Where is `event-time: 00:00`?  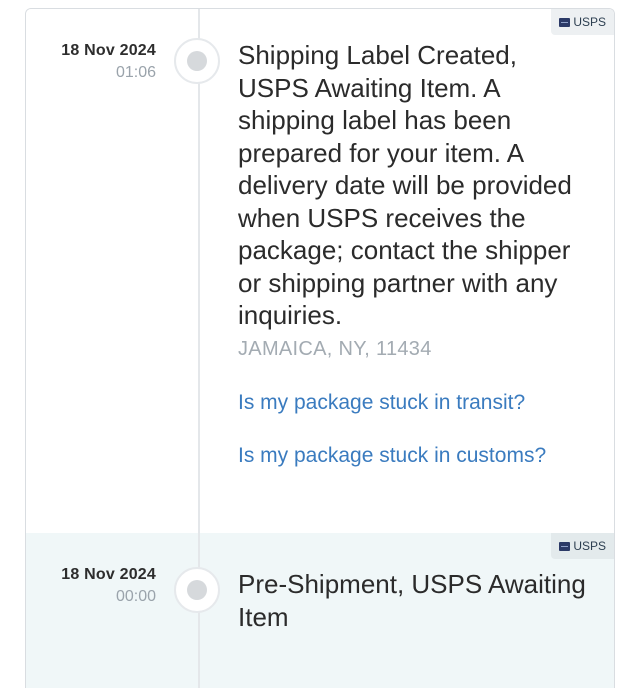 event-time: 00:00 is located at coordinates (135, 596).